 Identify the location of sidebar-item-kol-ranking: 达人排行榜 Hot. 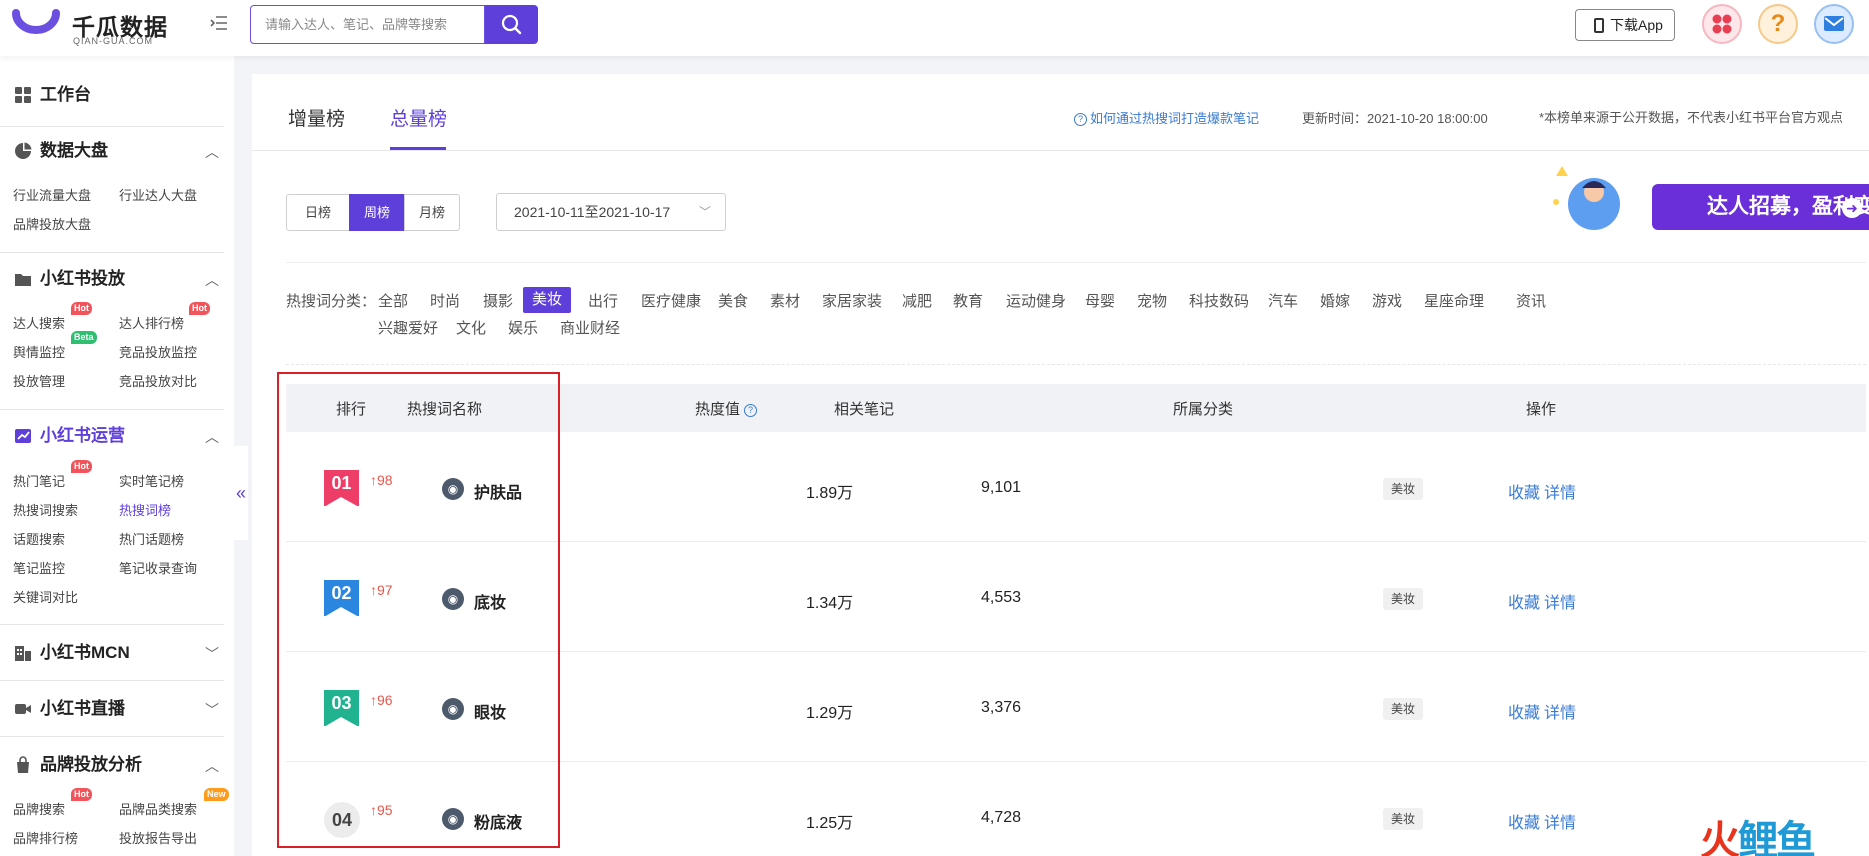
(164, 317).